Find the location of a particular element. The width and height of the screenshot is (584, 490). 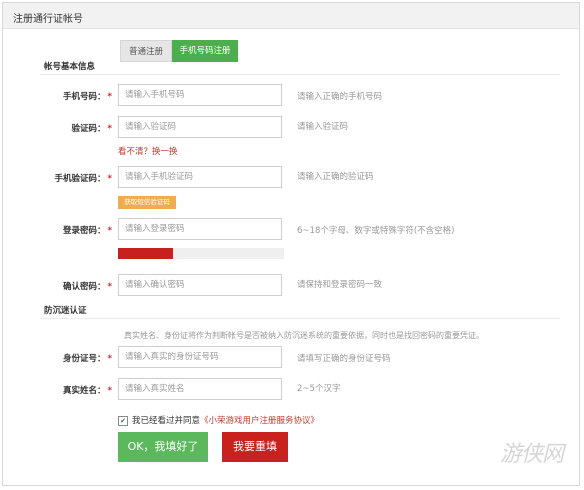

watermark-logo: 游侠网 is located at coordinates (532, 454).